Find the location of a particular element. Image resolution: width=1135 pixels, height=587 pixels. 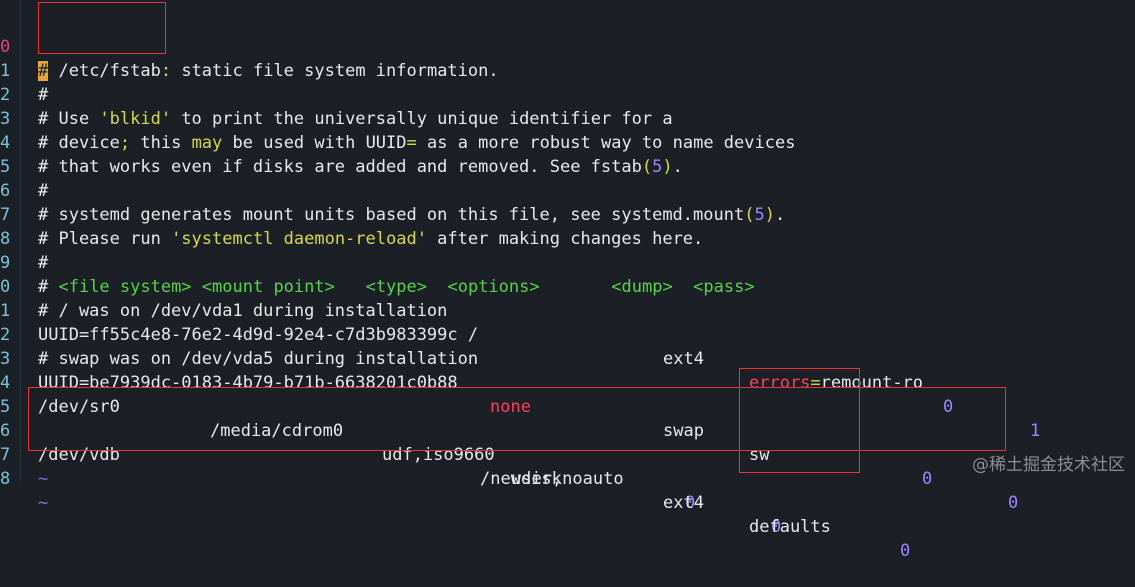

editor-line: ~ is located at coordinates (567, 490).